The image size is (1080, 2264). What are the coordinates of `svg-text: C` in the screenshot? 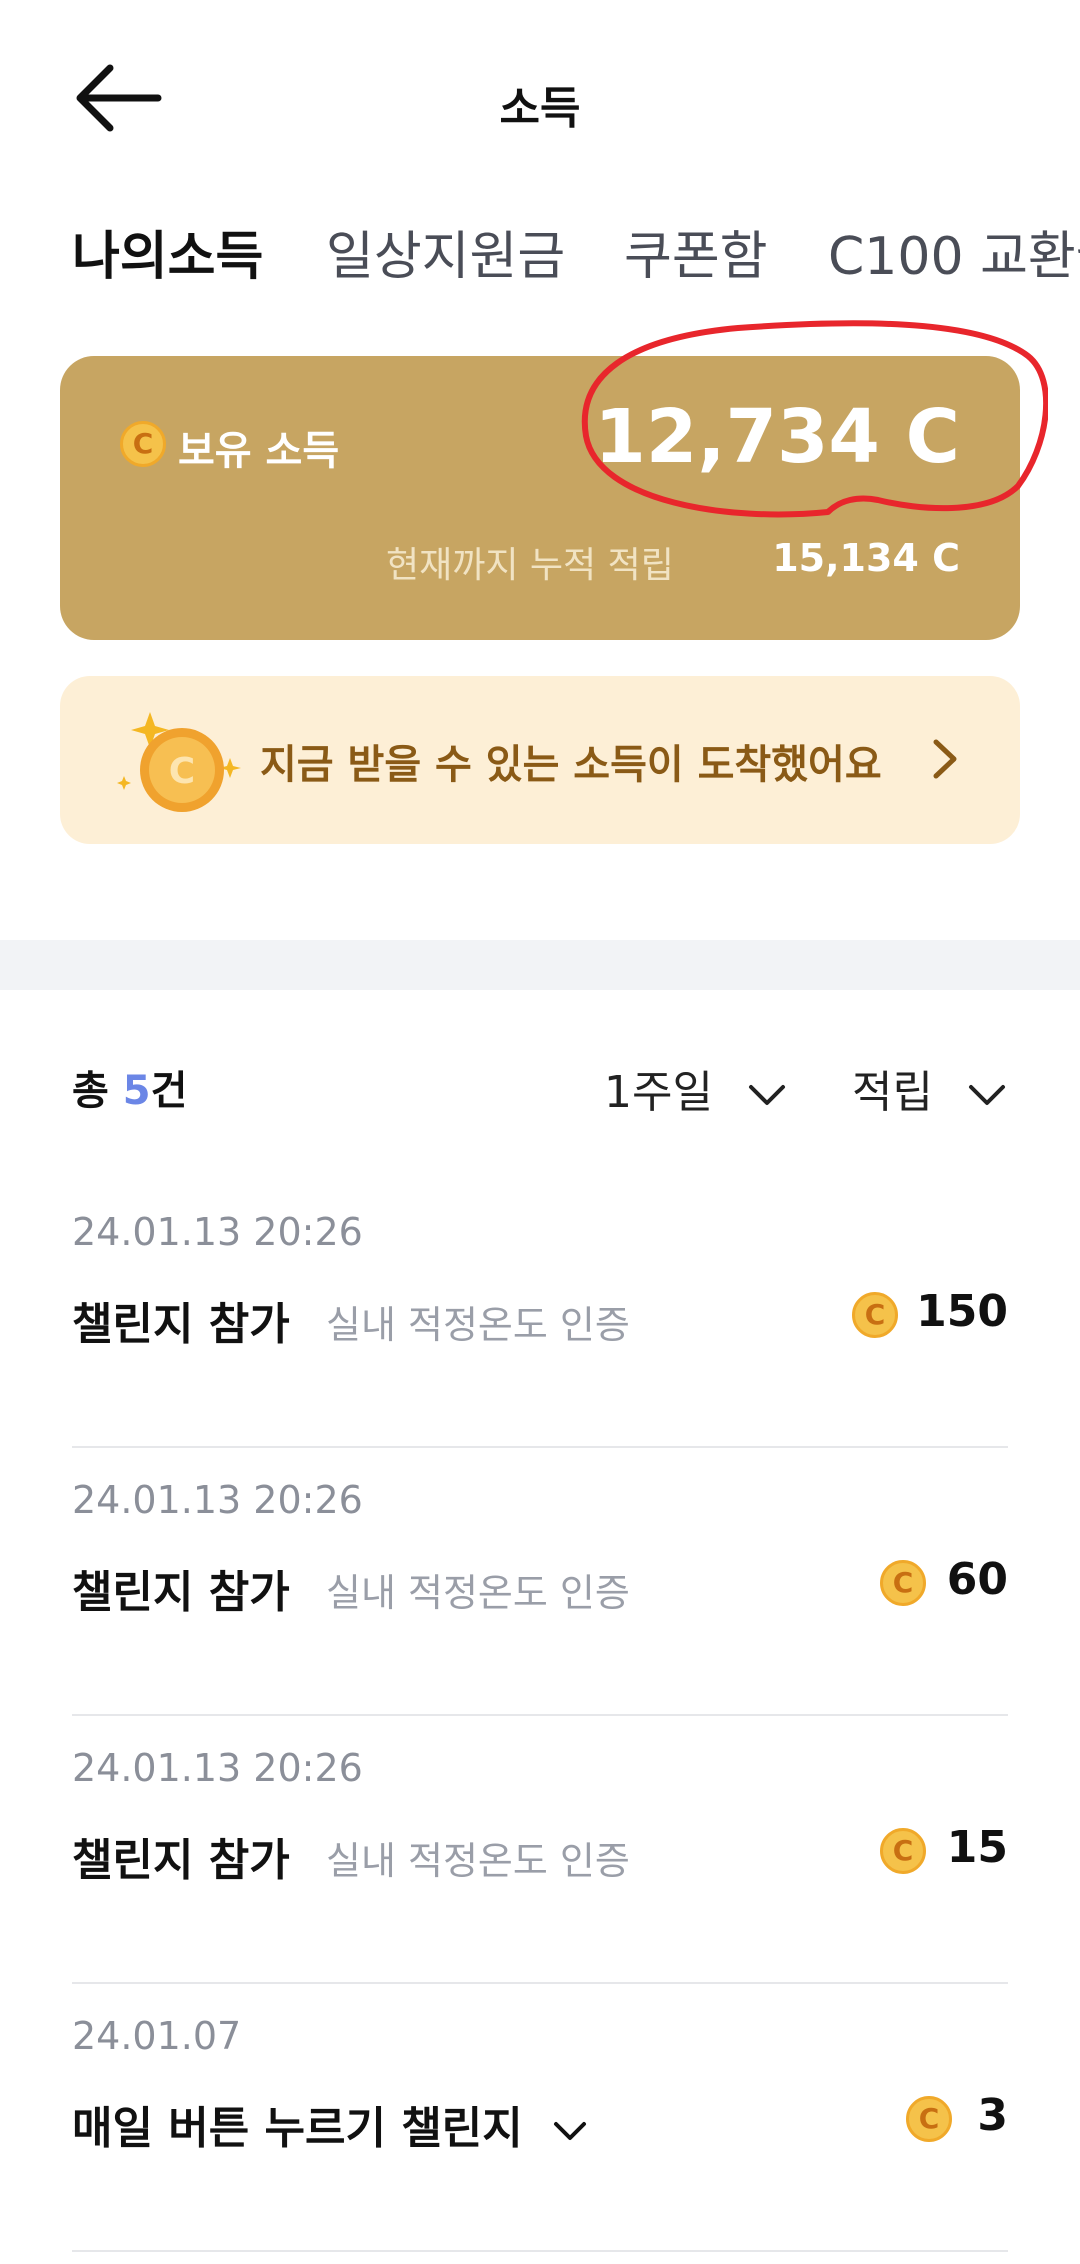 It's located at (182, 771).